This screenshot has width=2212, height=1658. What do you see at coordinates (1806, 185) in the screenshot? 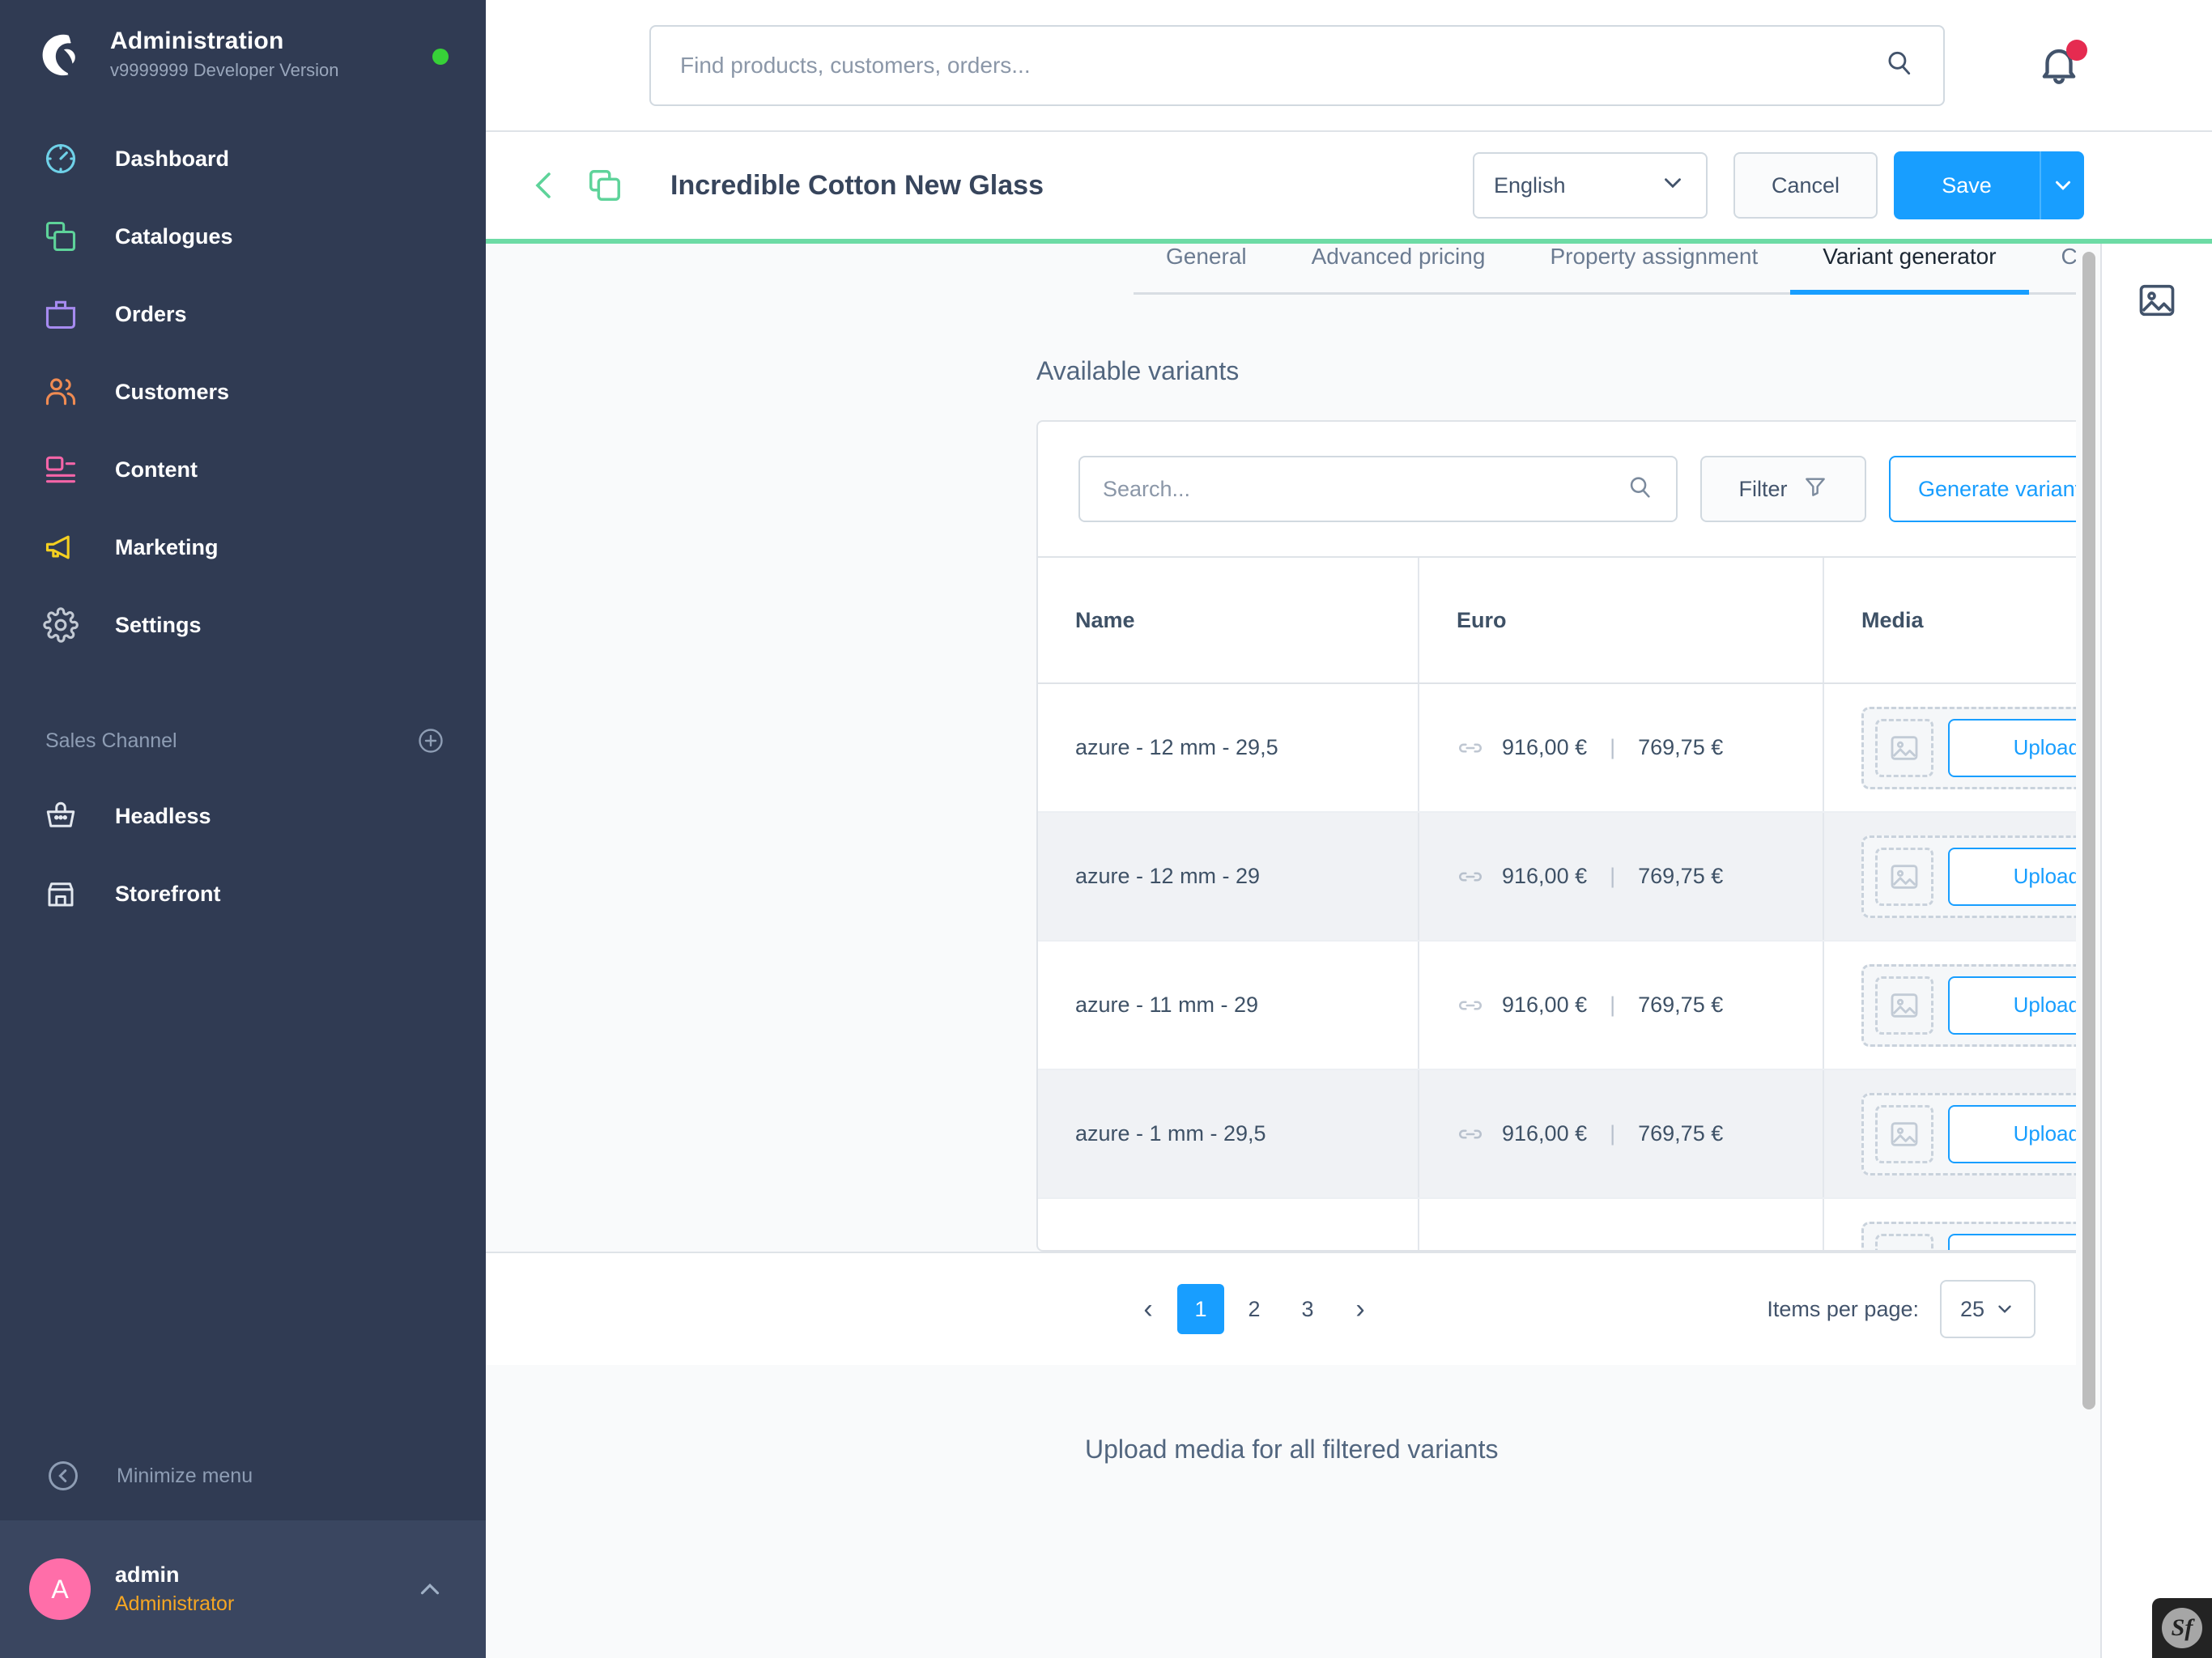
I see `cancel-button: Cancel` at bounding box center [1806, 185].